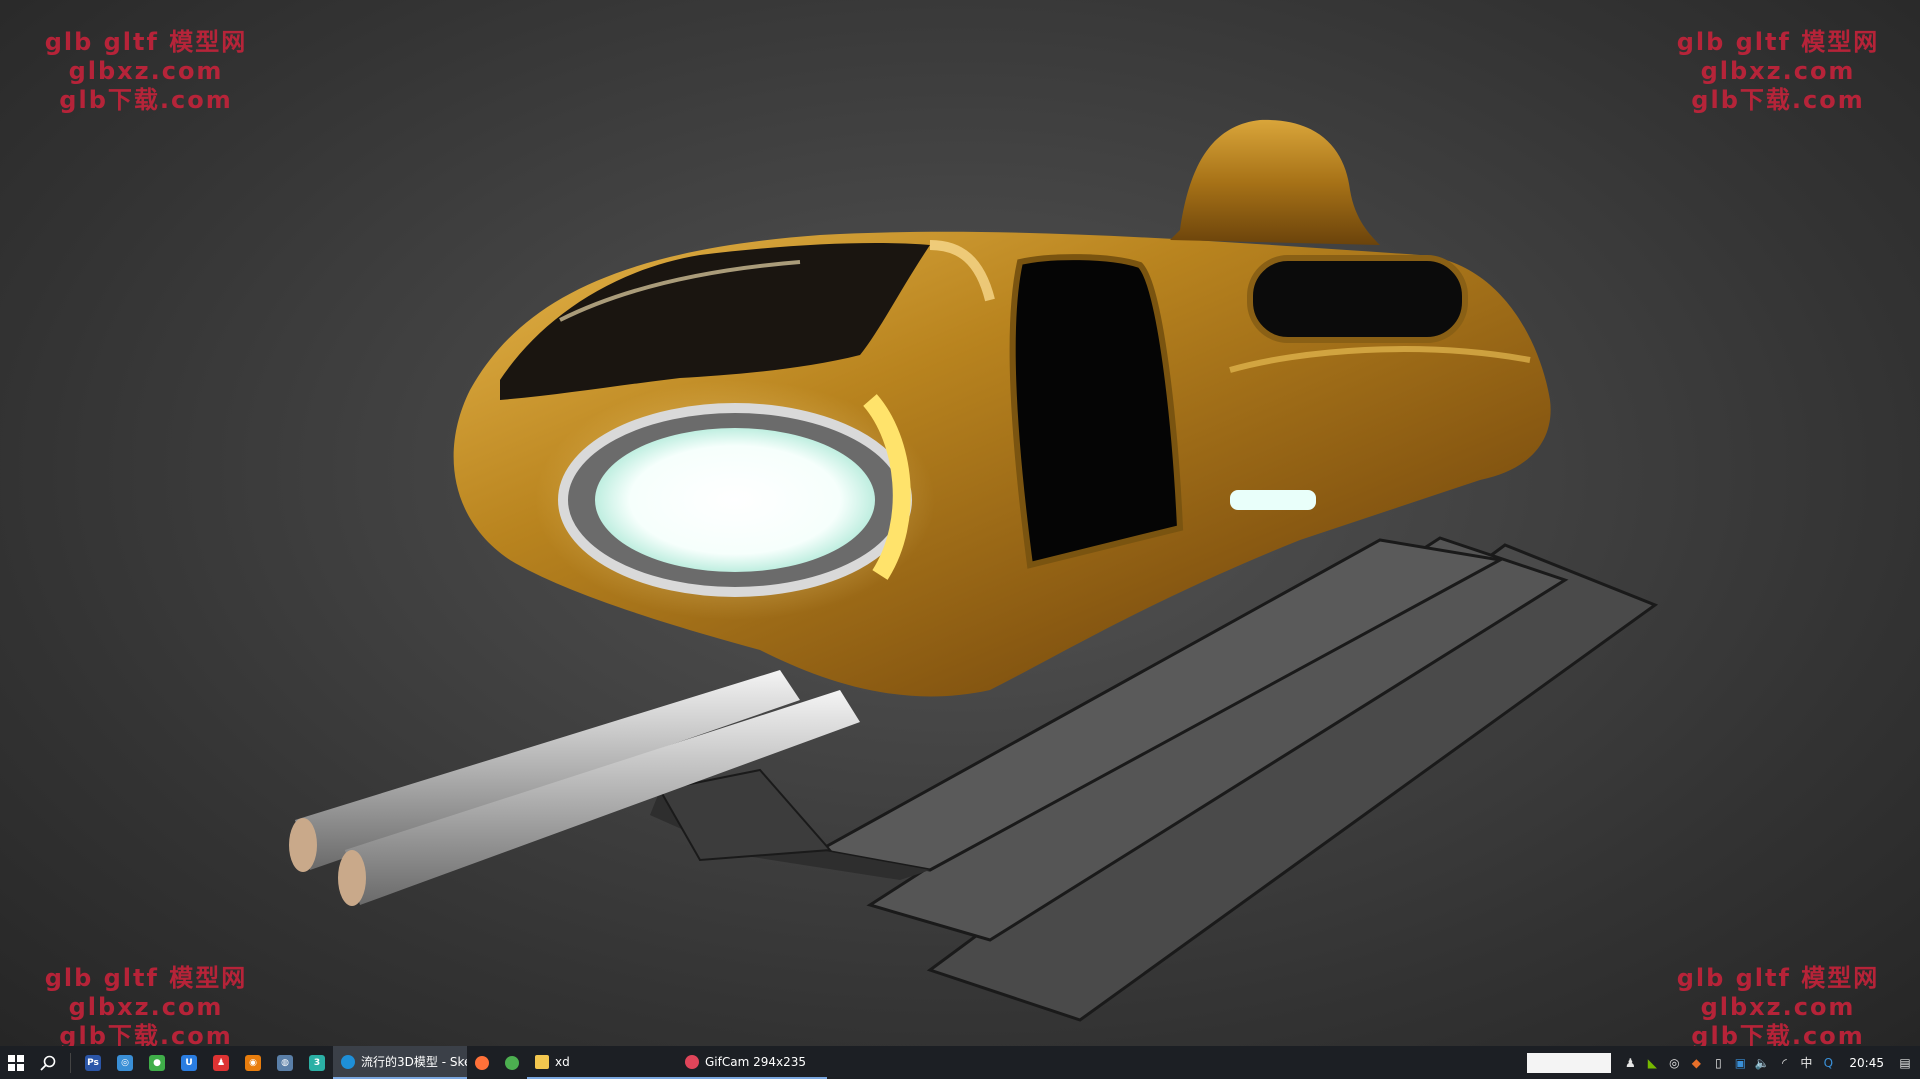 Image resolution: width=1920 pixels, height=1079 pixels. I want to click on firefox-icon, so click(482, 1062).